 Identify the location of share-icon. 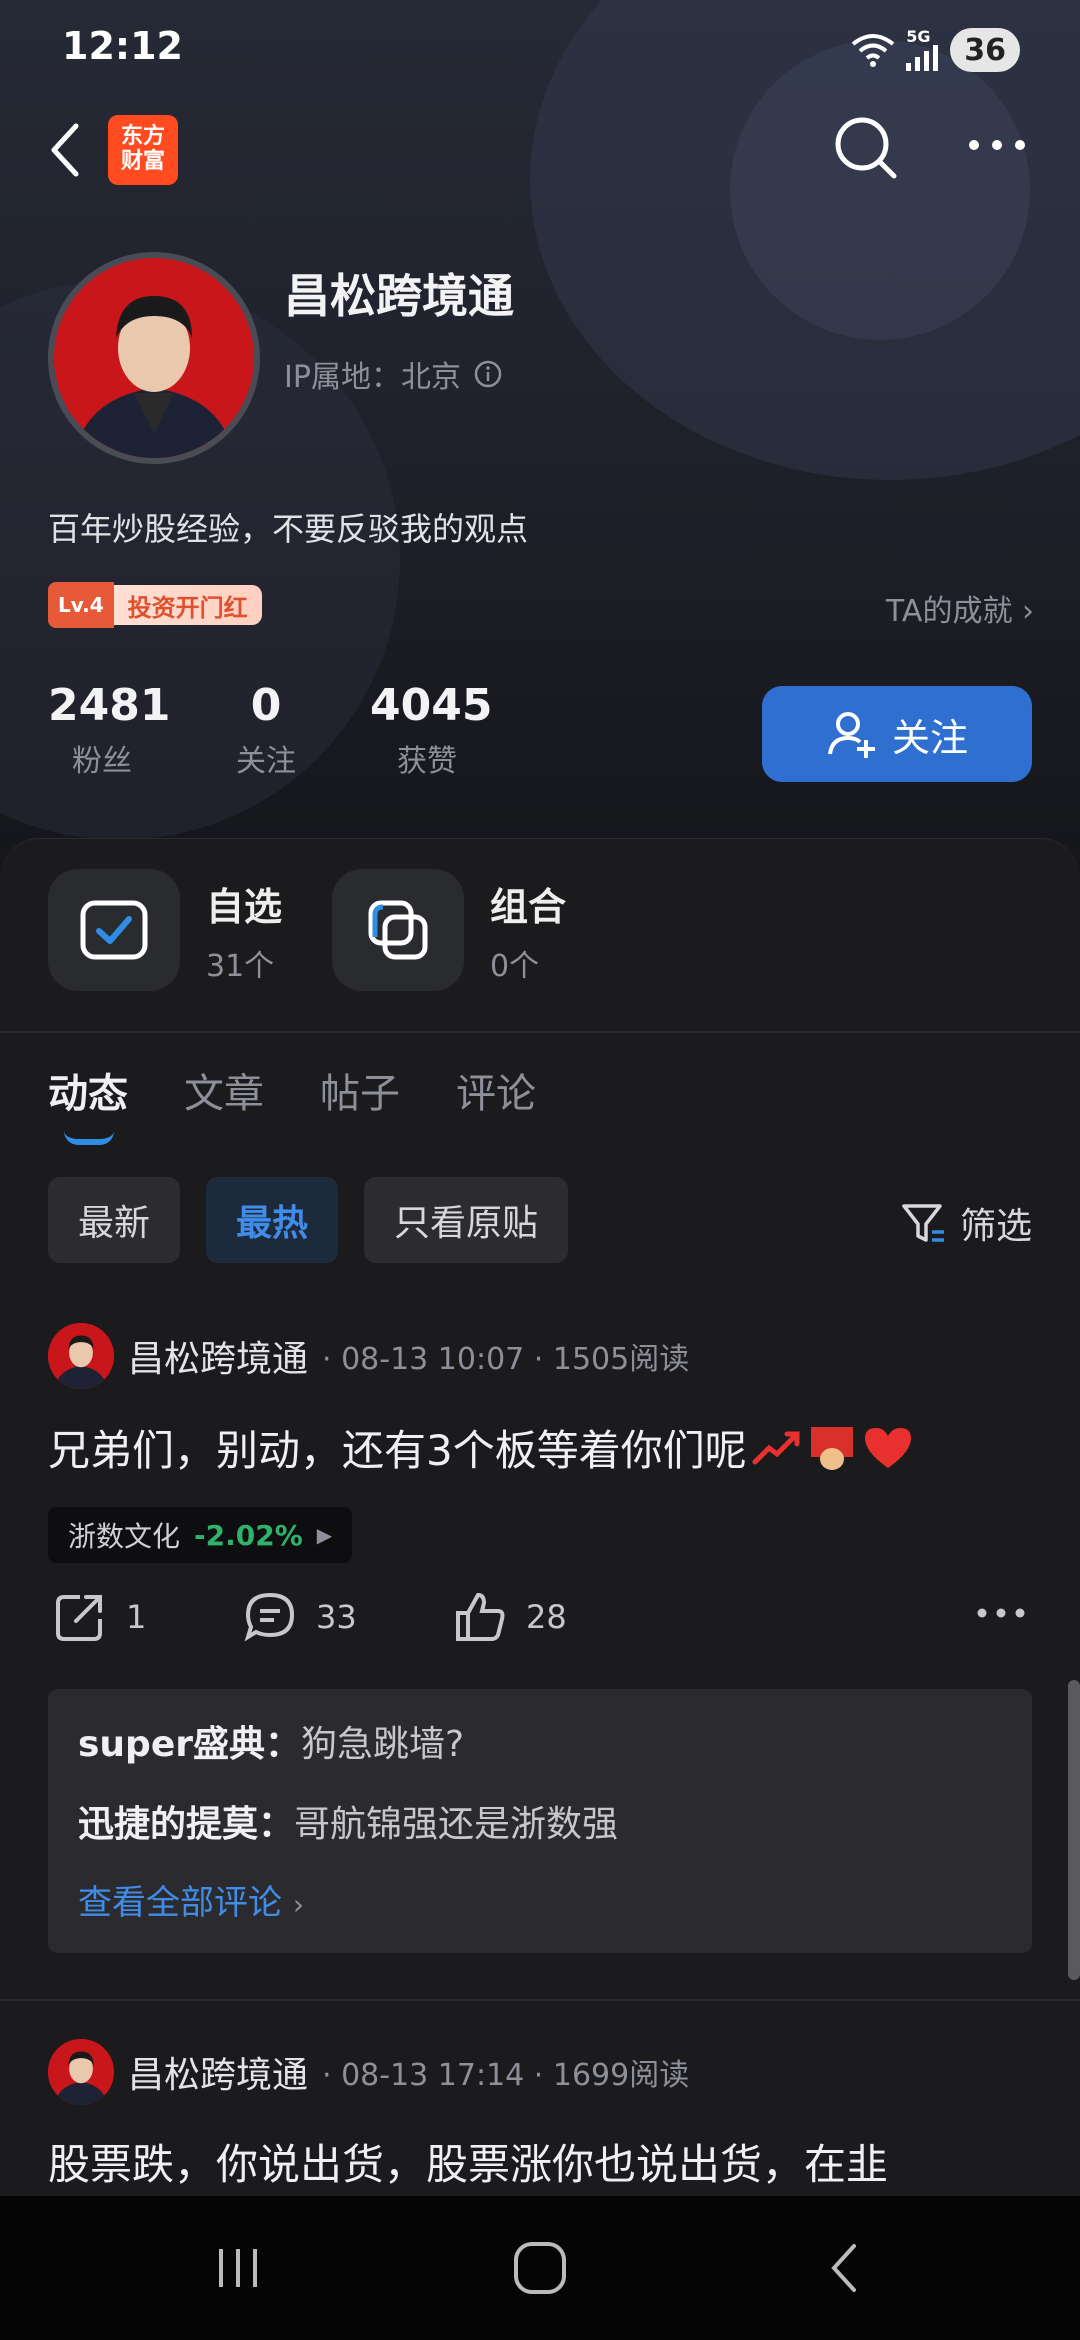
(79, 1618).